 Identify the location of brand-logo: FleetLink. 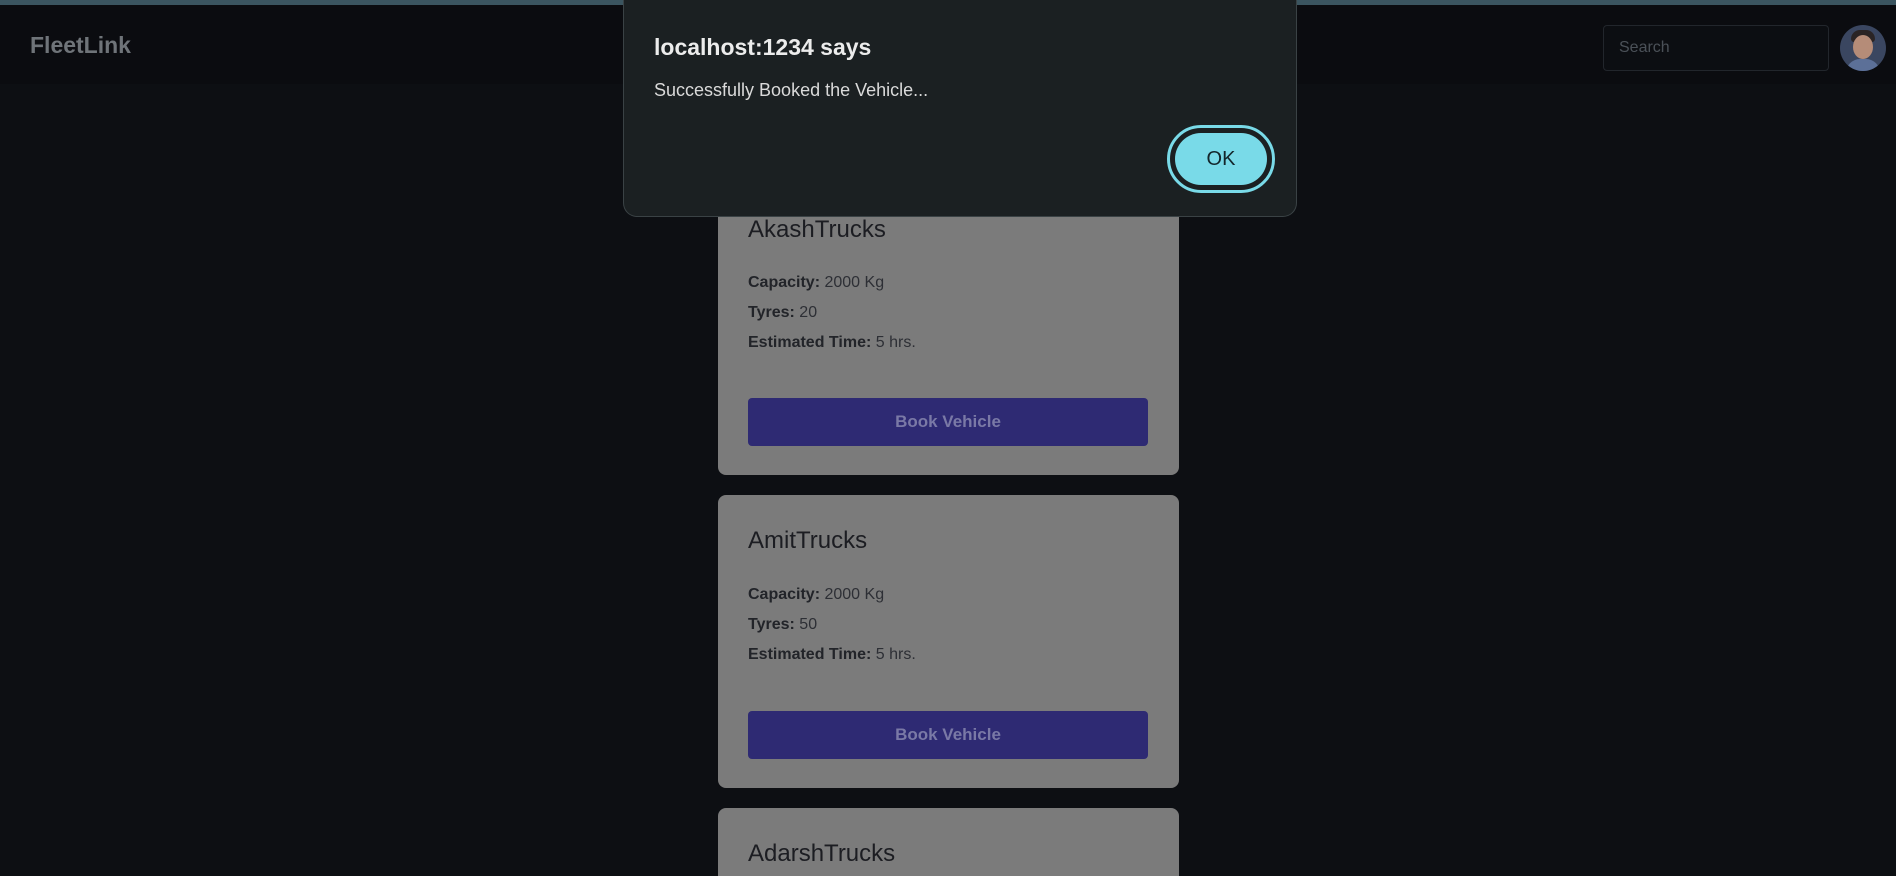
(80, 45).